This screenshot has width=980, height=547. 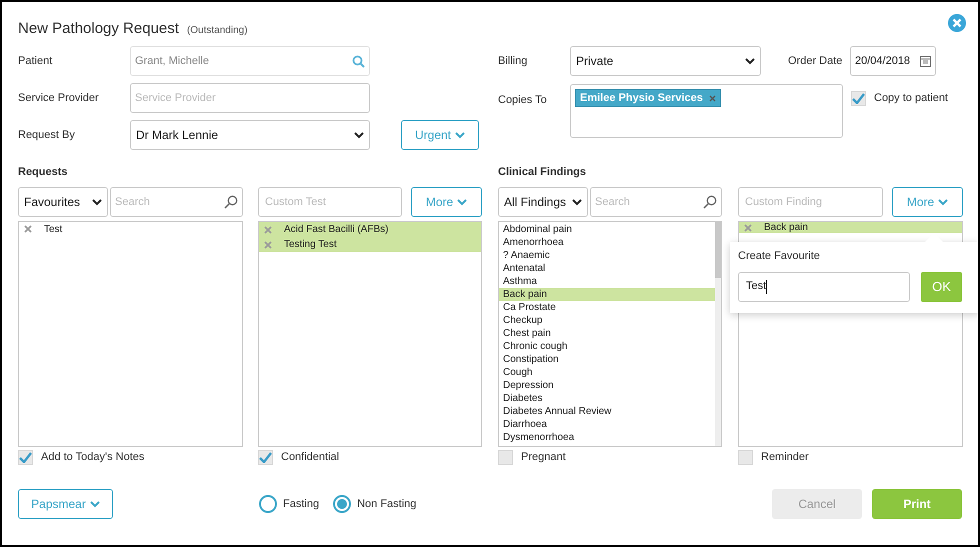 What do you see at coordinates (607, 437) in the screenshot?
I see `list-item: Dysmenorrhoea` at bounding box center [607, 437].